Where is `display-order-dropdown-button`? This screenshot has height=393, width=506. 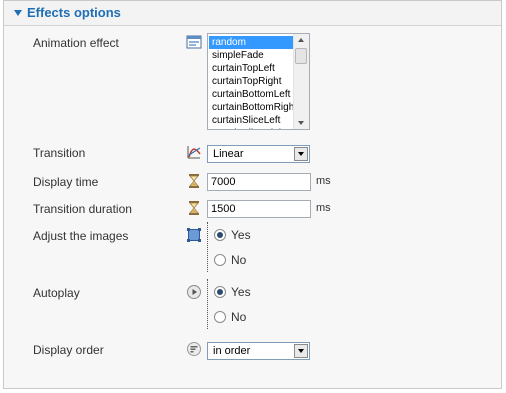
display-order-dropdown-button is located at coordinates (301, 351).